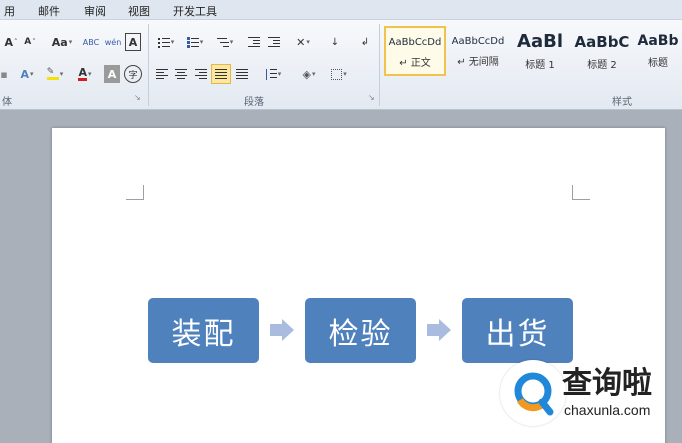 The image size is (682, 443). Describe the element at coordinates (95, 11) in the screenshot. I see `tab-review: 审阅` at that location.